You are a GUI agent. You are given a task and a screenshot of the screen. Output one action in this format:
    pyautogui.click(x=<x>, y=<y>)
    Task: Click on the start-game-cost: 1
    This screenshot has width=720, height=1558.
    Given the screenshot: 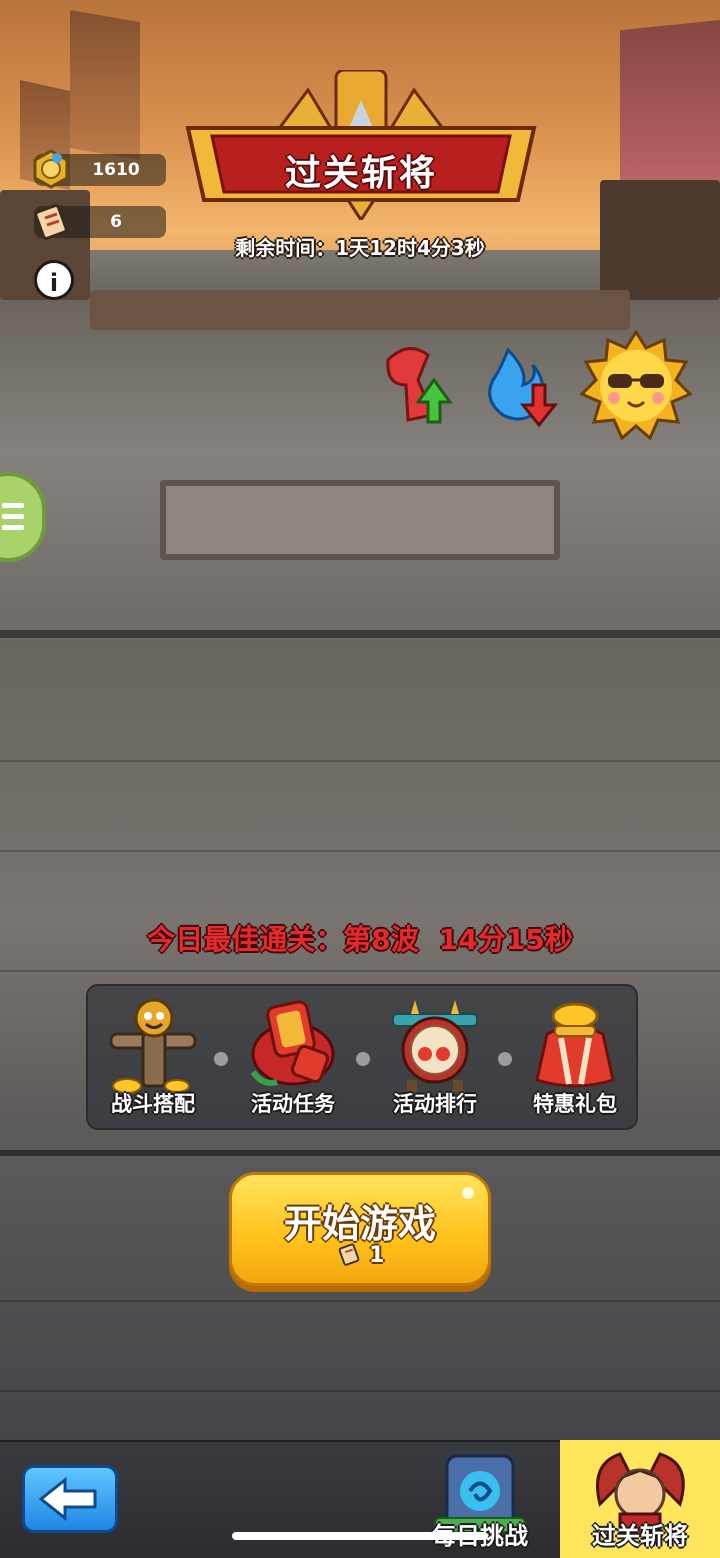 What is the action you would take?
    pyautogui.click(x=360, y=1254)
    